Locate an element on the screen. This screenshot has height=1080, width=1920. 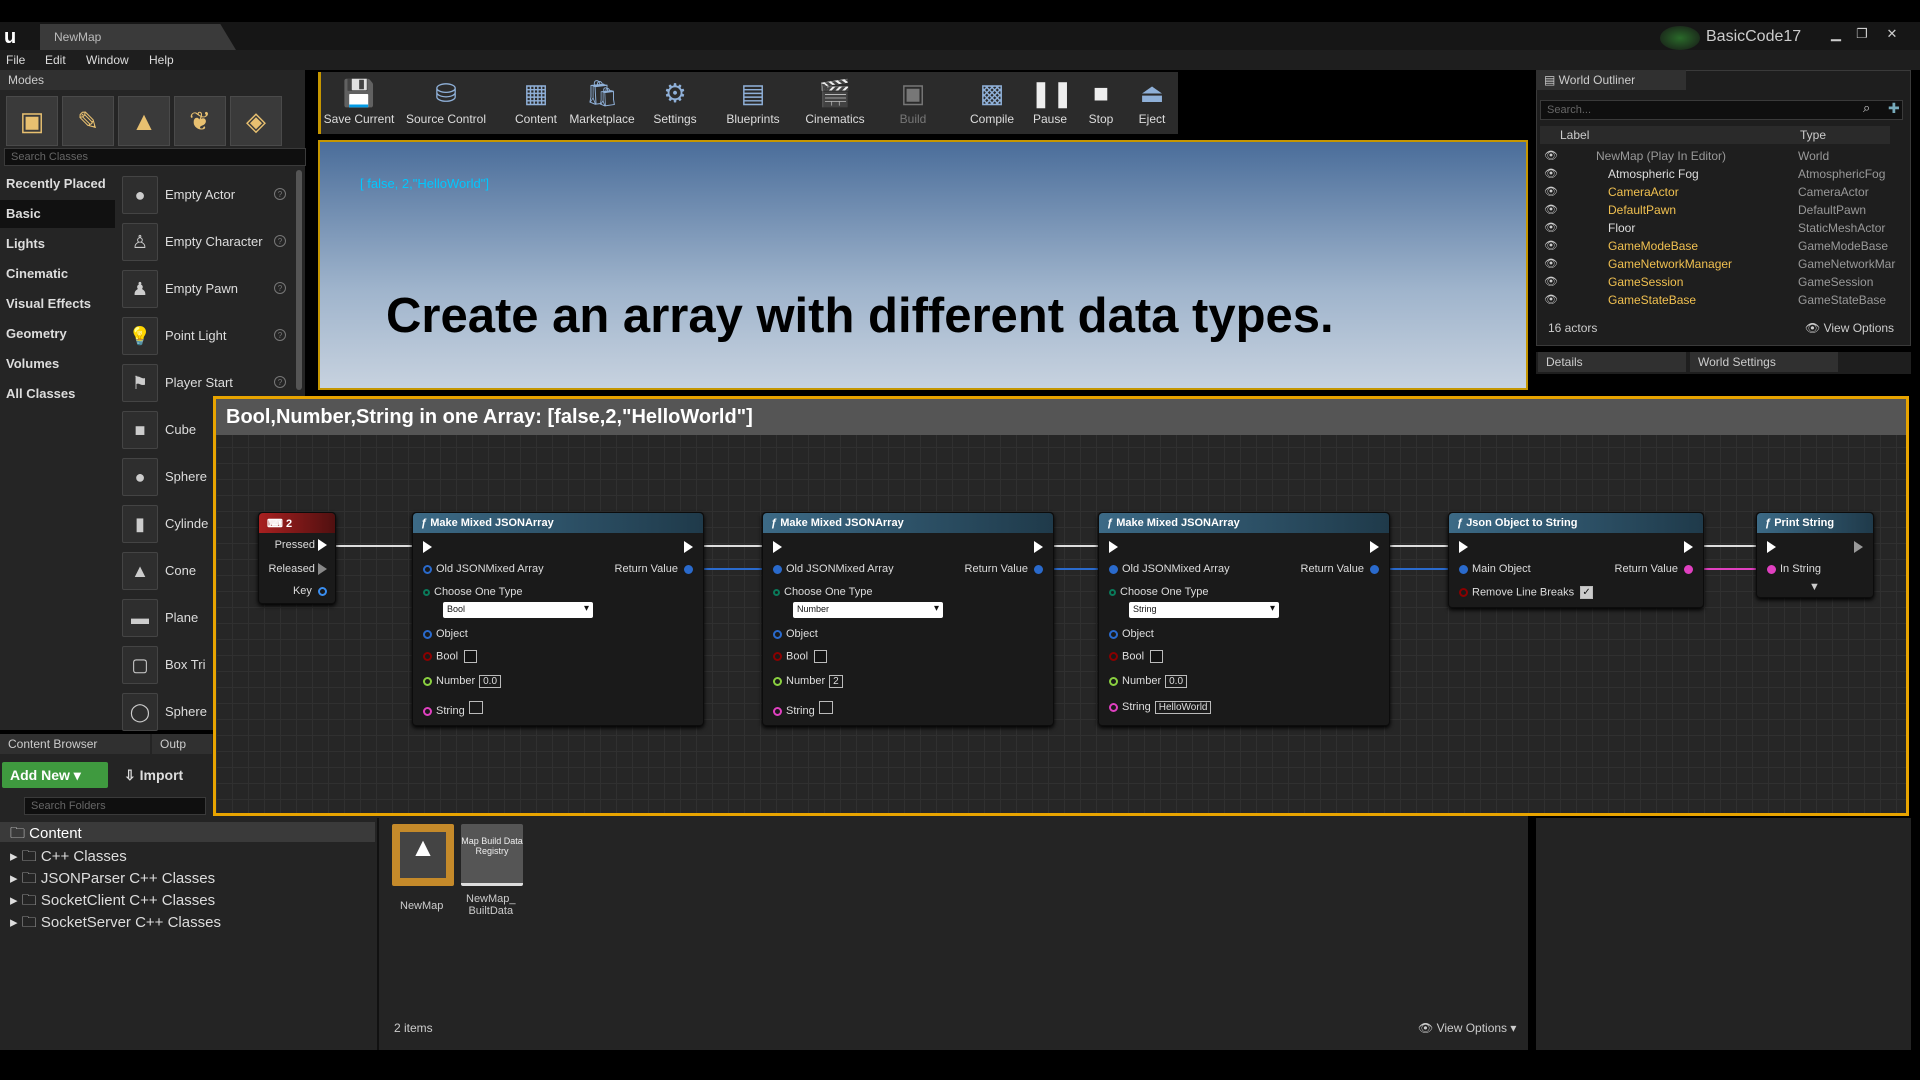
pin-label: Remove Line Breaks is located at coordinates (1523, 592).